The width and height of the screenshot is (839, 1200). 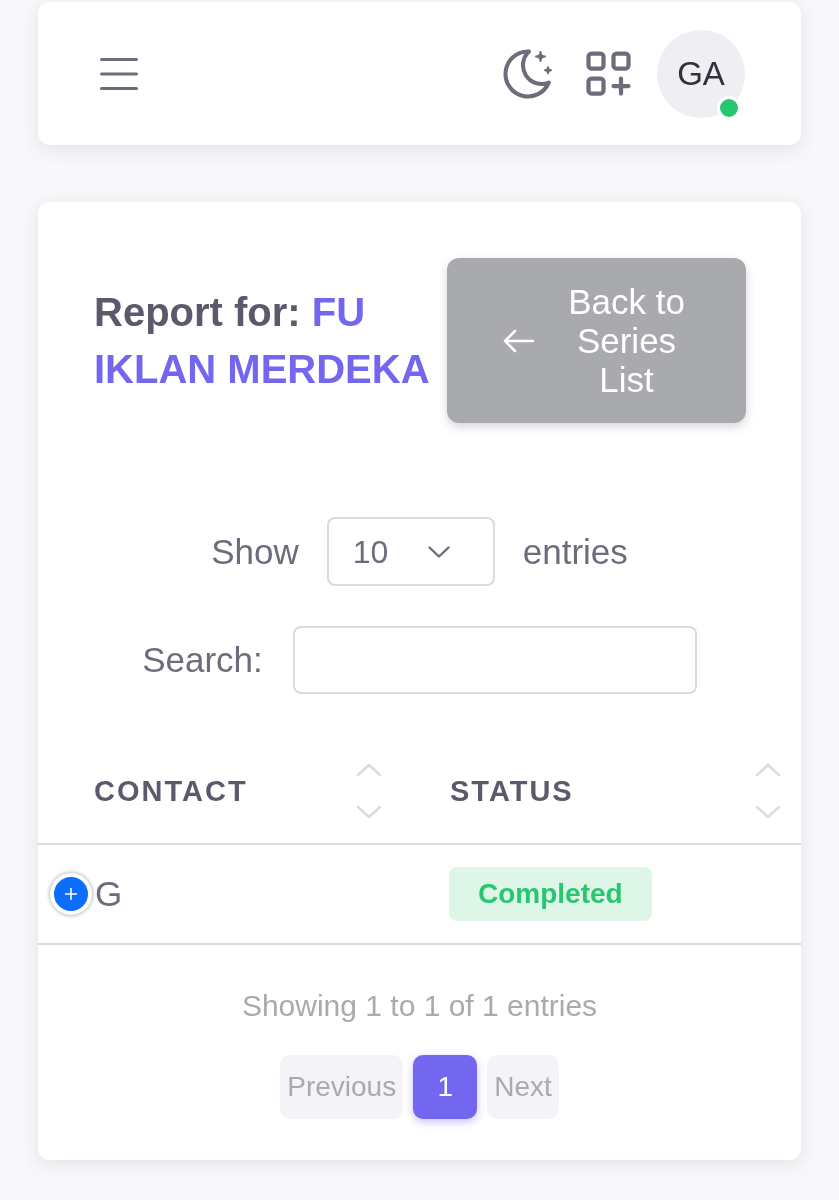 I want to click on arrow-left-icon, so click(x=518, y=340).